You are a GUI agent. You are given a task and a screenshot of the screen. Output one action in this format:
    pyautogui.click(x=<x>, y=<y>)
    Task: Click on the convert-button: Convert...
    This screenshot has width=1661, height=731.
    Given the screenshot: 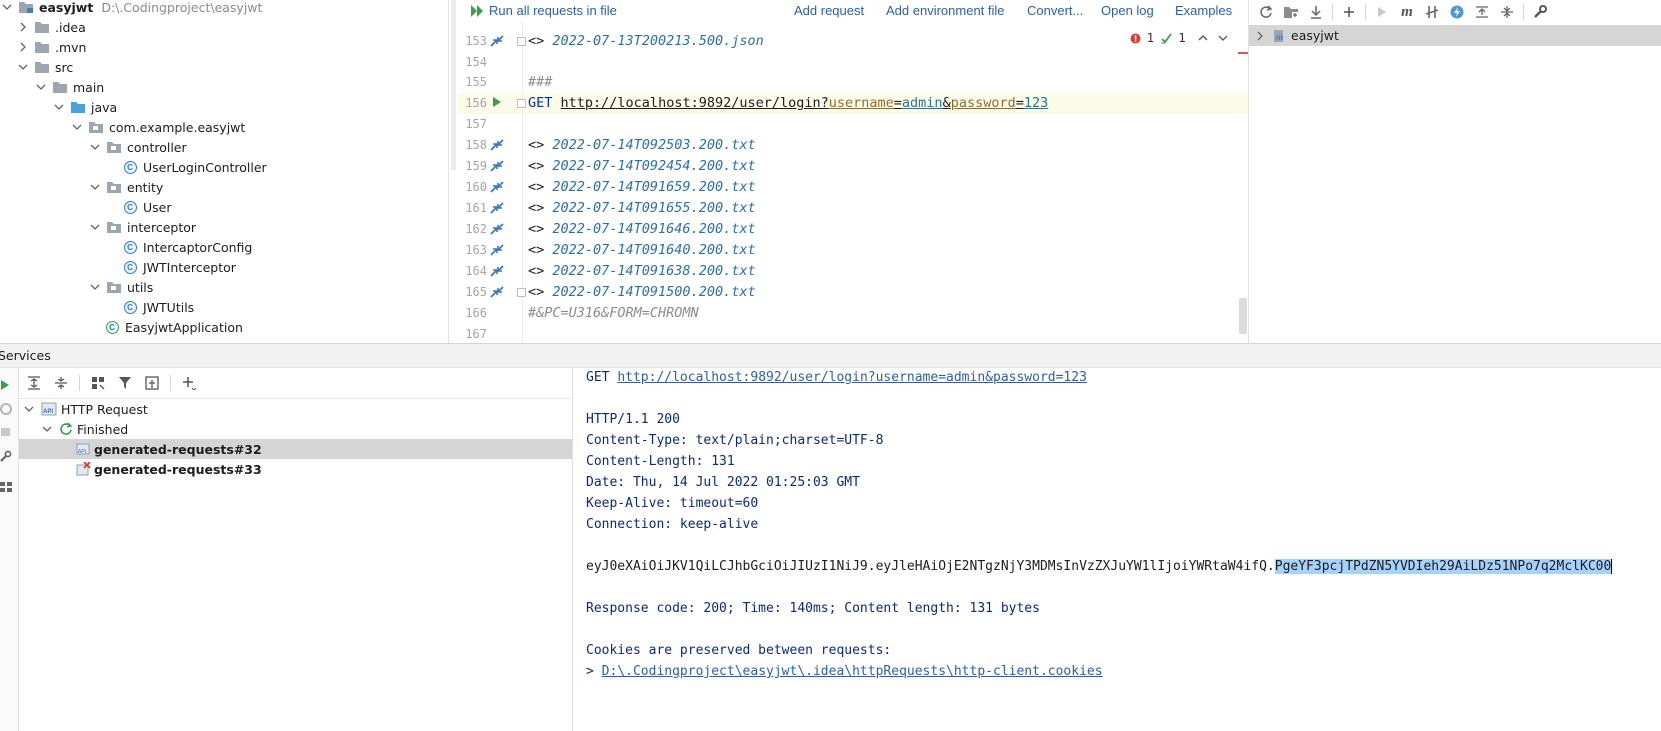 What is the action you would take?
    pyautogui.click(x=1055, y=10)
    